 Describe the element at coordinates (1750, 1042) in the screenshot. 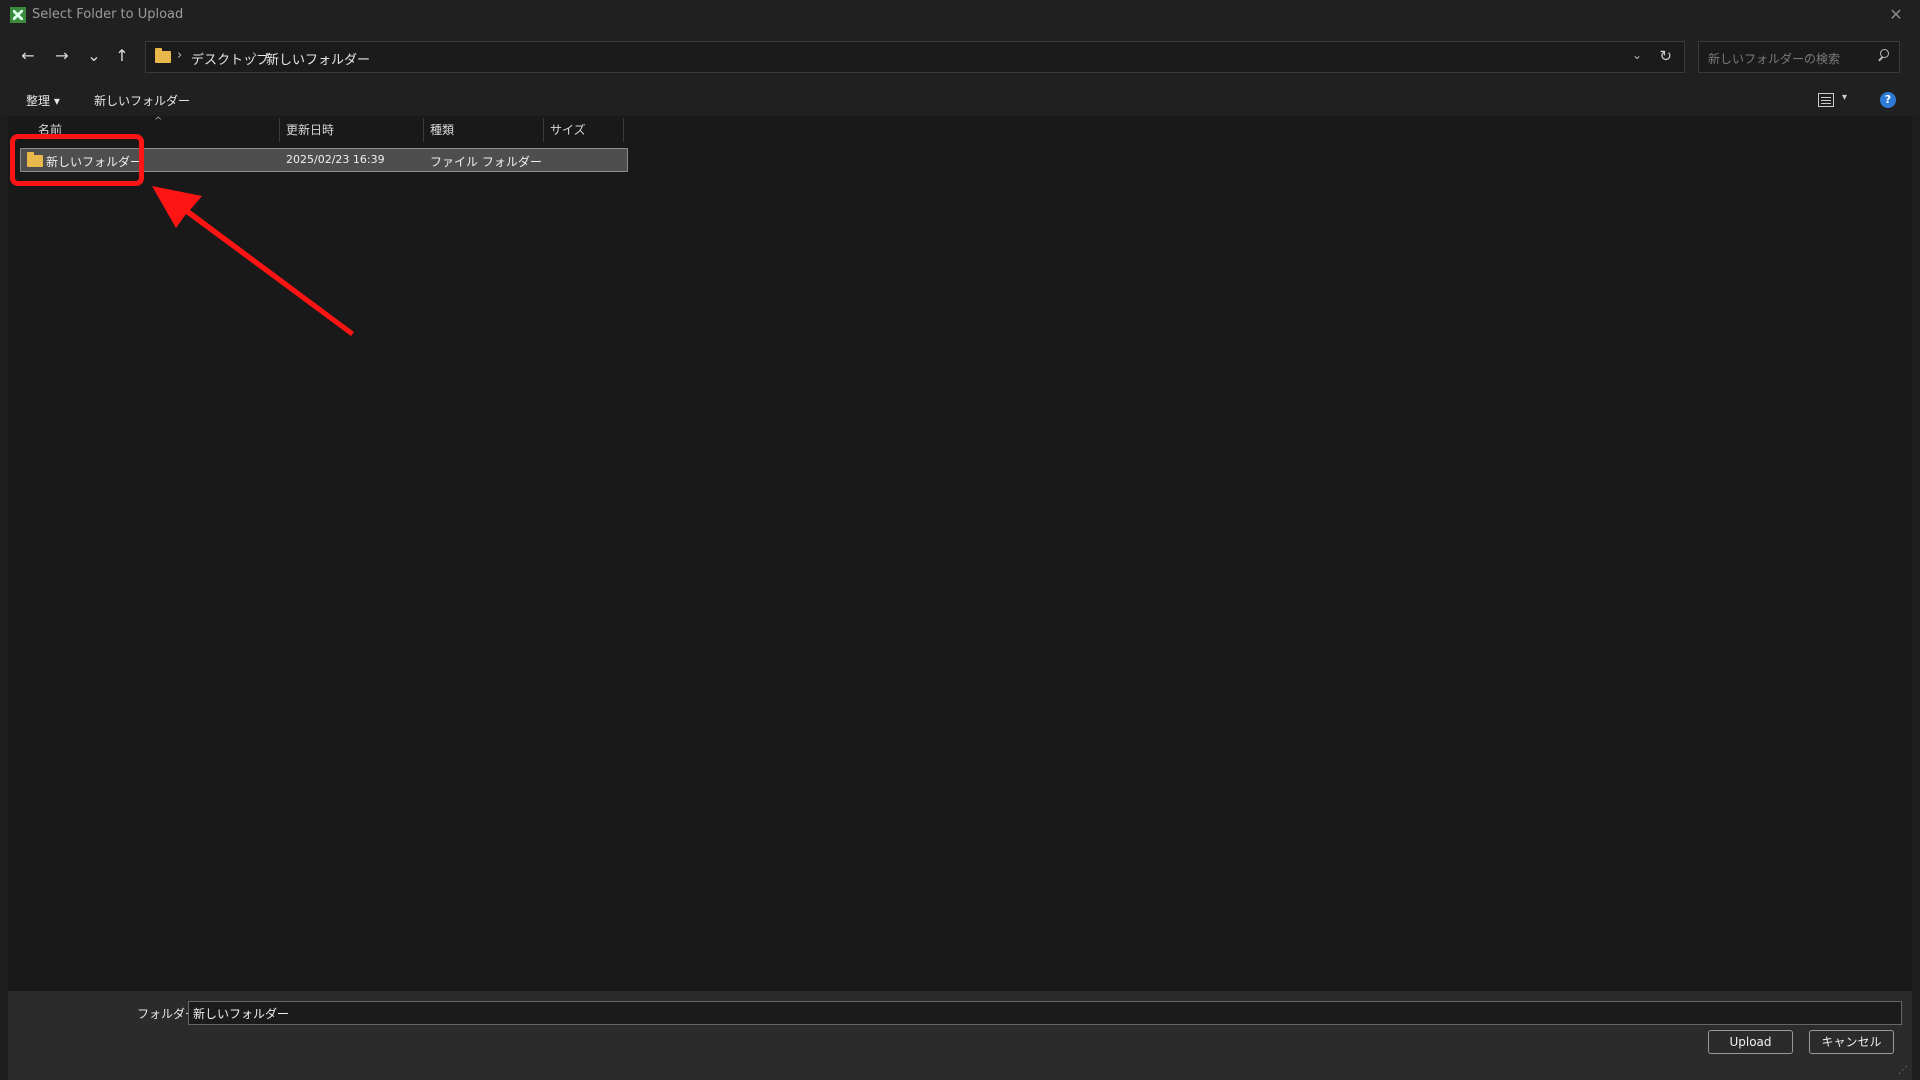

I see `upload-button: Upload` at that location.